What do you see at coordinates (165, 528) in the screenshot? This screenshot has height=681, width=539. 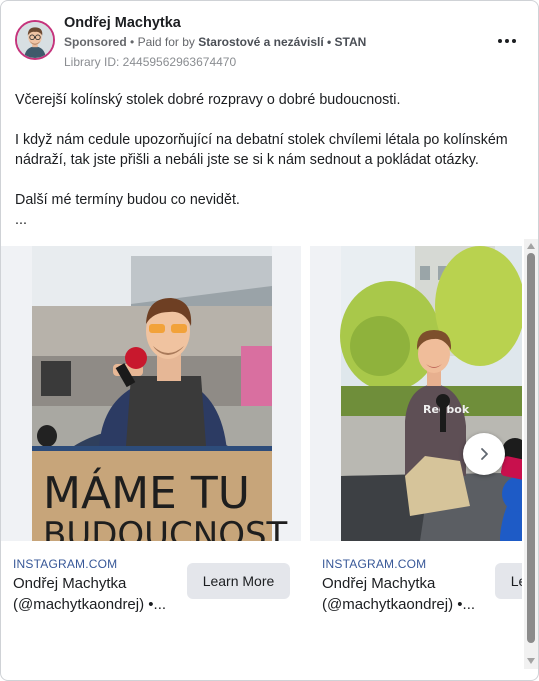 I see `sign-text-2: BUDOUCNOST` at bounding box center [165, 528].